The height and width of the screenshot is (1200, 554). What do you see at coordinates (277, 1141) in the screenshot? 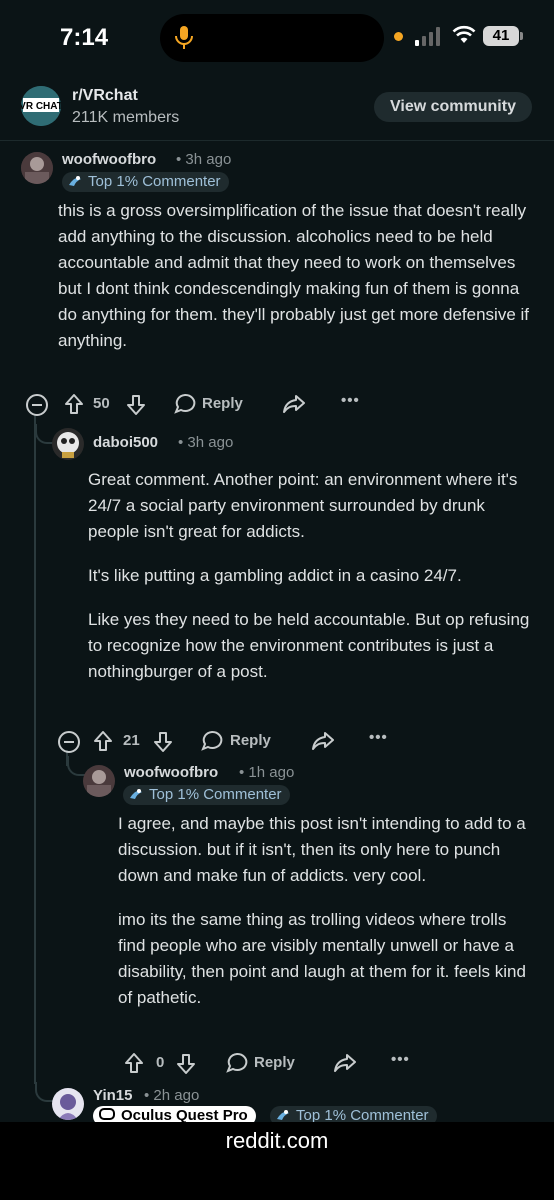
I see `url-domain: reddit.com` at bounding box center [277, 1141].